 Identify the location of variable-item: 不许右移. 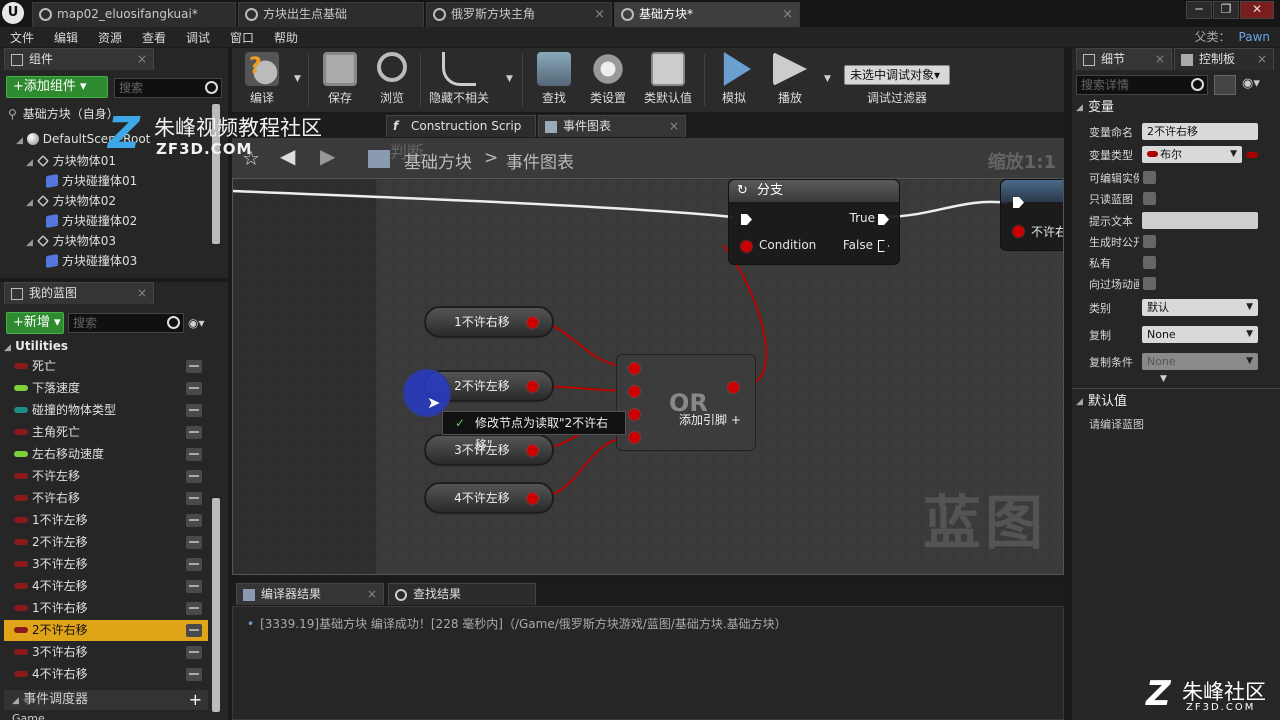
(106, 498).